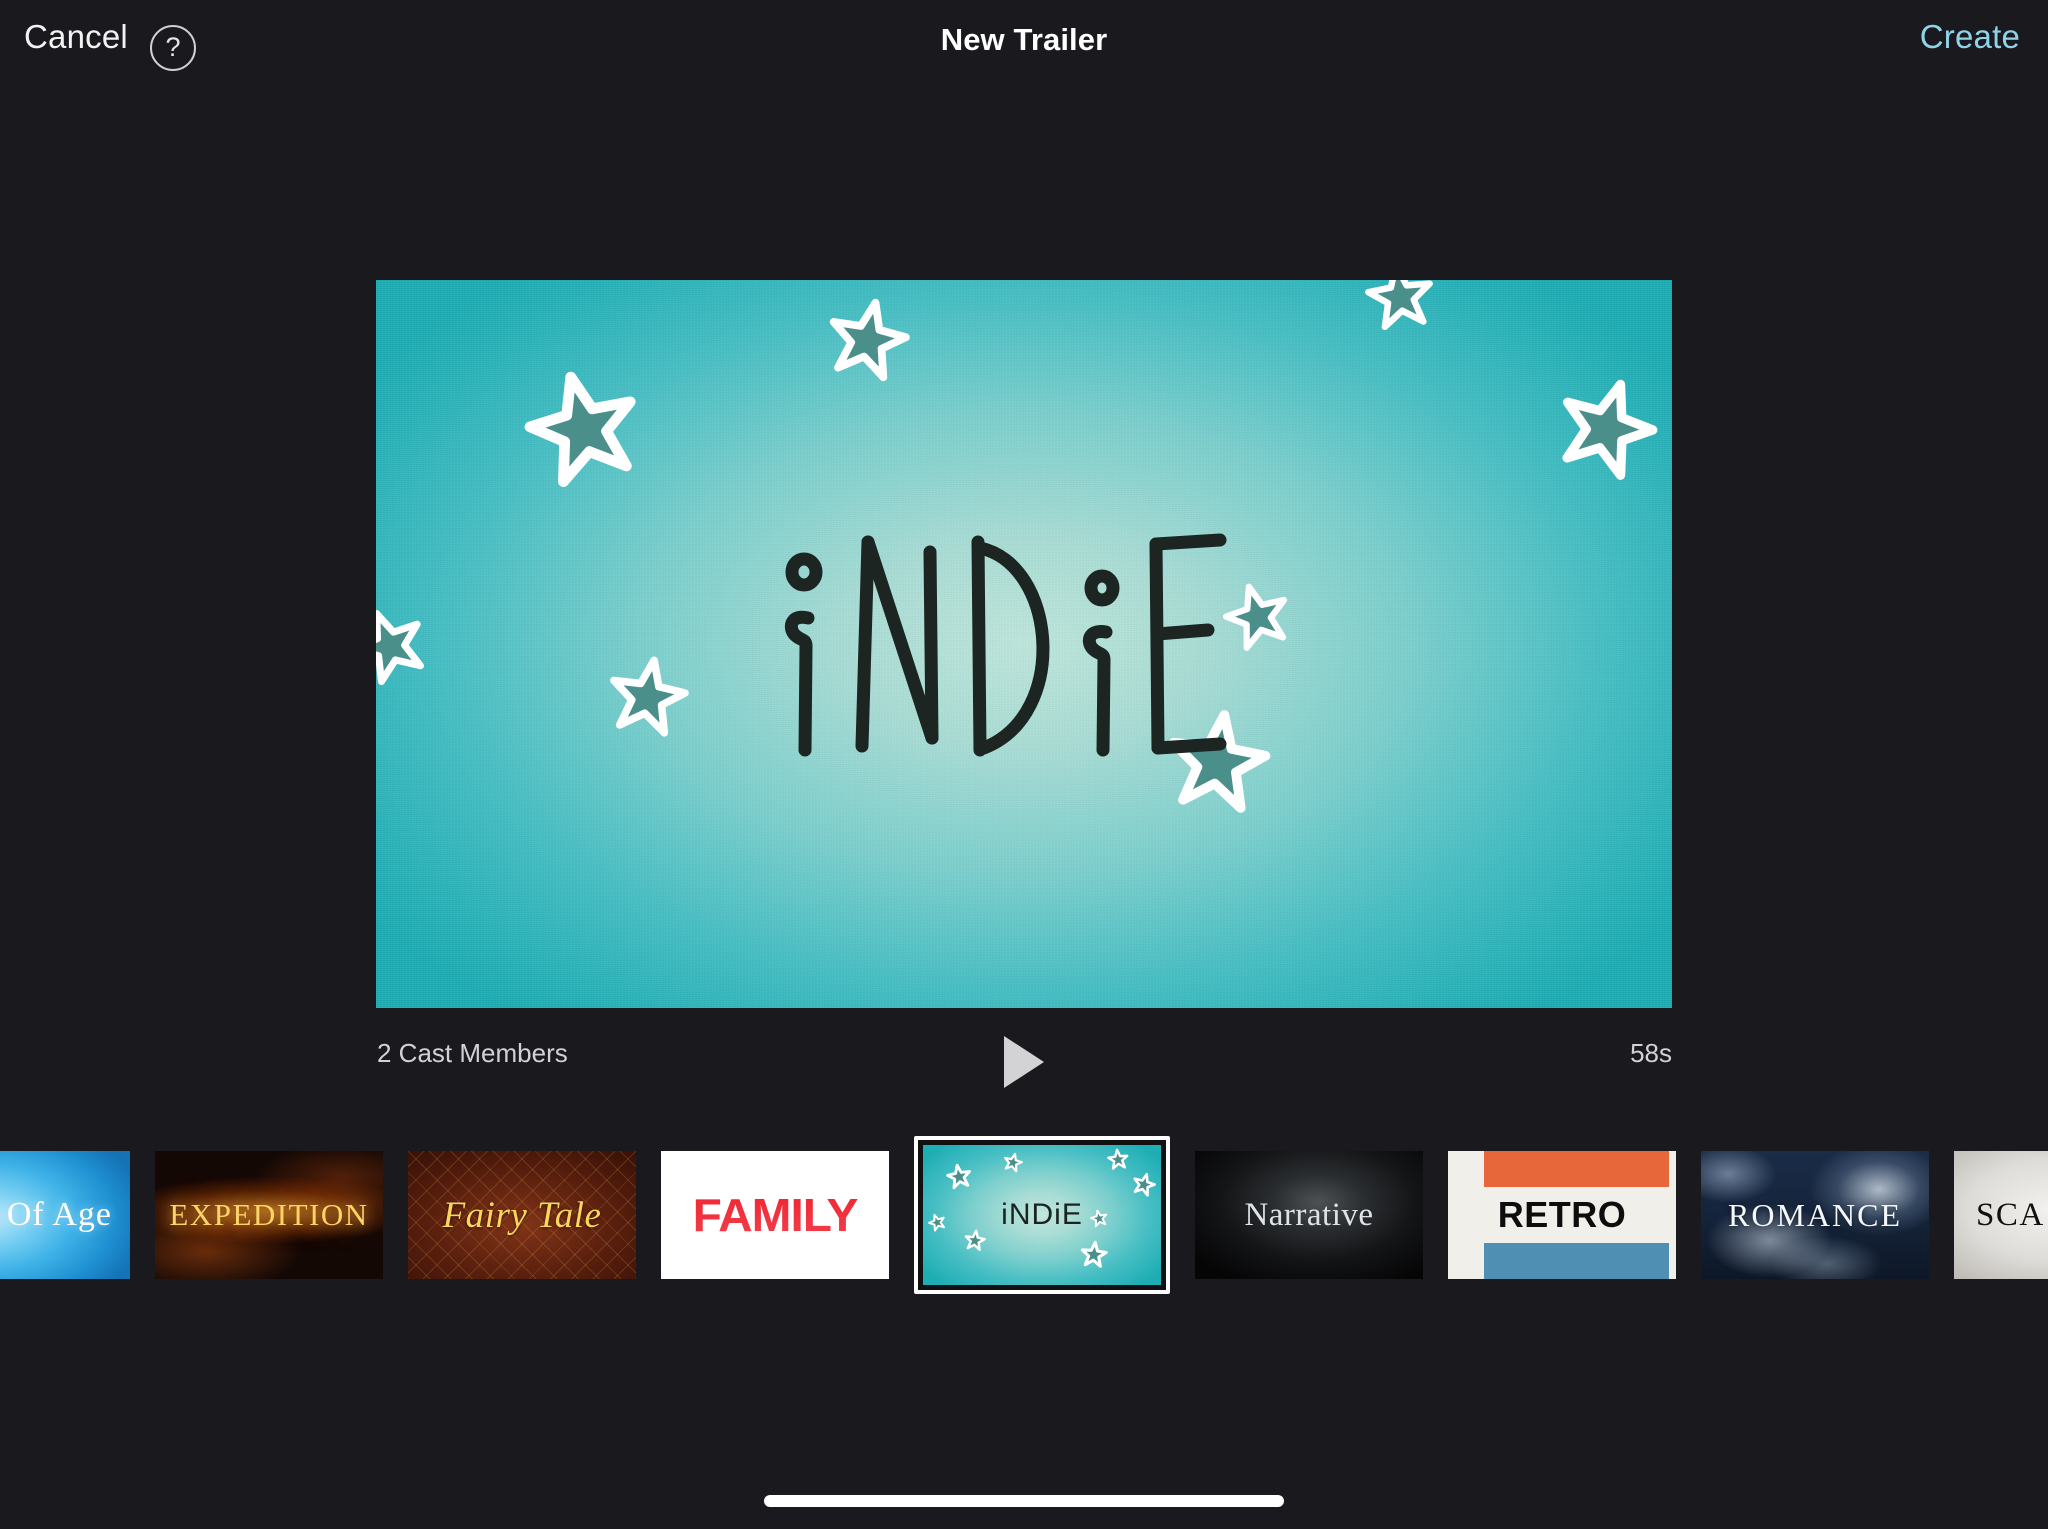 This screenshot has height=1529, width=2048. I want to click on thumbnail-artwork: Fairy Tale, so click(522, 1215).